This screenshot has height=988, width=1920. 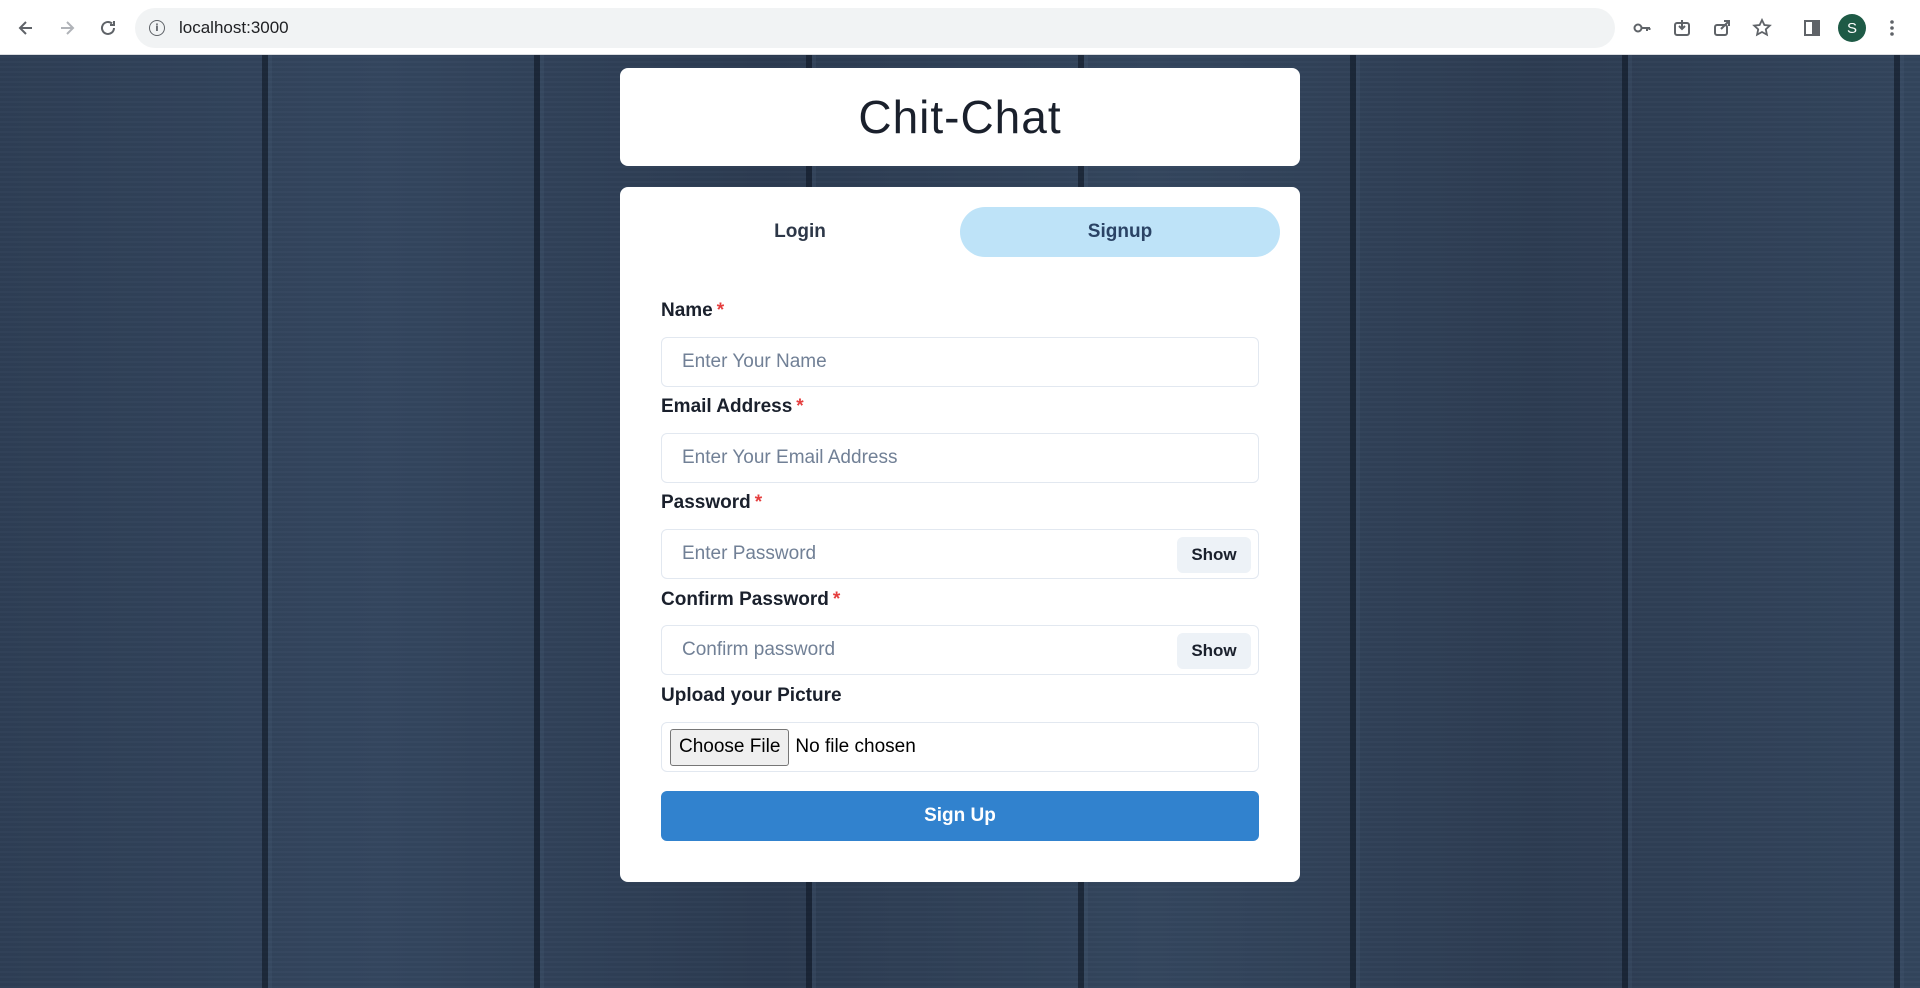 What do you see at coordinates (234, 28) in the screenshot?
I see `url-text: localhost:3000` at bounding box center [234, 28].